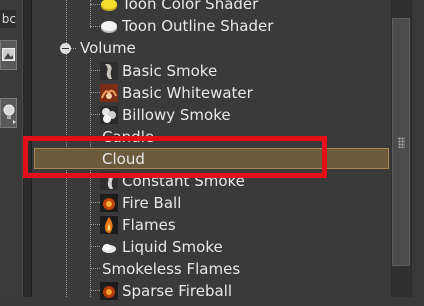 Image resolution: width=424 pixels, height=306 pixels. I want to click on whitewater-icon, so click(109, 93).